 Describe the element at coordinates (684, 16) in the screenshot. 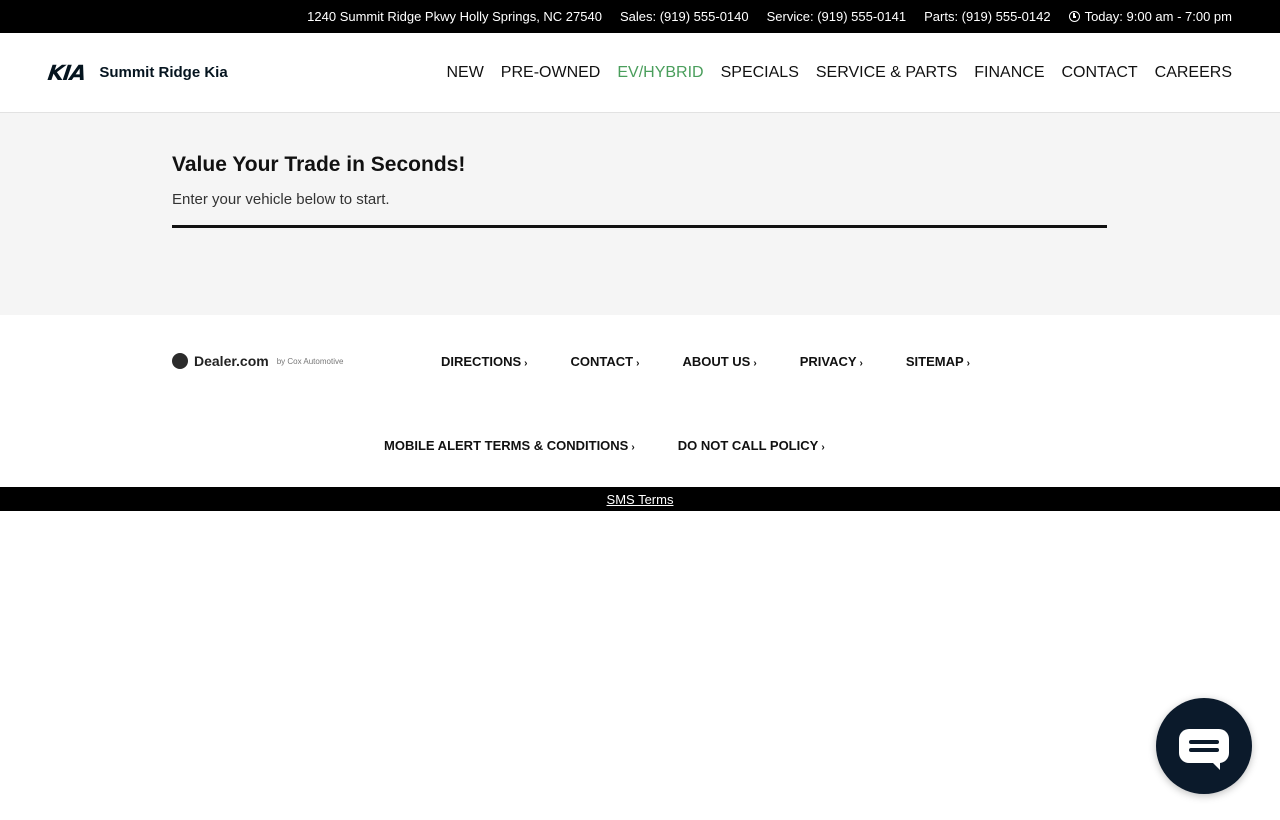

I see `sales-phone: Sales: (919) 555-0140` at that location.